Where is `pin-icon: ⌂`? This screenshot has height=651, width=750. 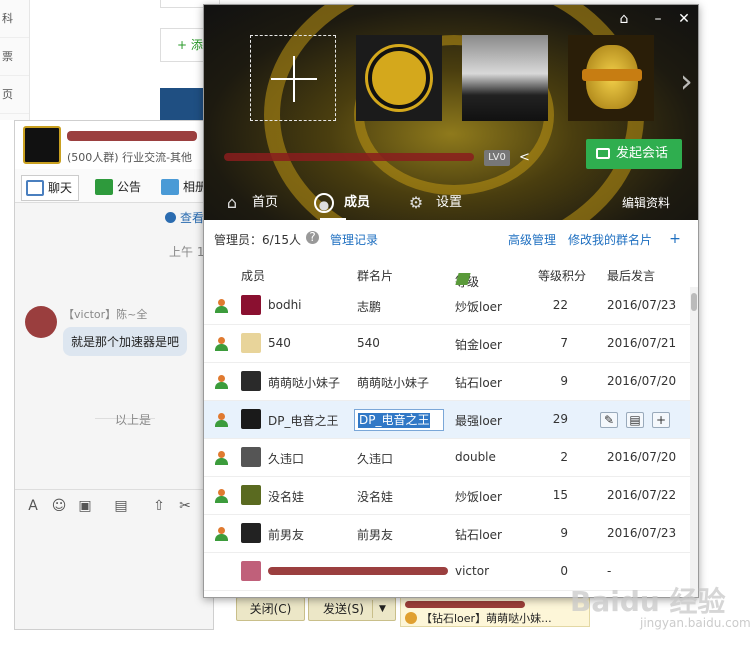
pin-icon: ⌂ is located at coordinates (624, 19).